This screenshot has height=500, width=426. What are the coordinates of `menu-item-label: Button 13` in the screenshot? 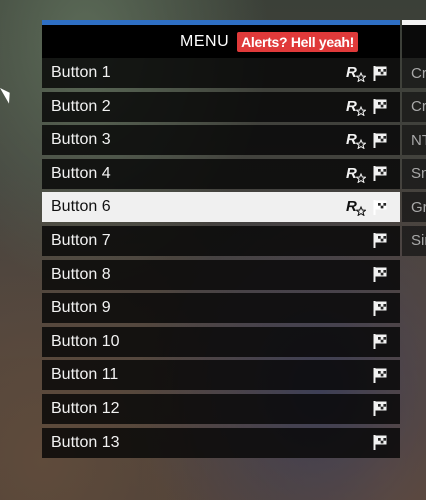 It's located at (85, 442).